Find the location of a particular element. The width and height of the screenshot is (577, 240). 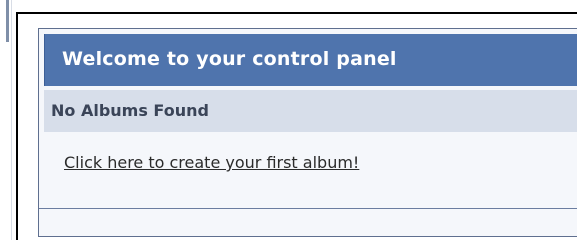

left-edge-marker is located at coordinates (7, 21).